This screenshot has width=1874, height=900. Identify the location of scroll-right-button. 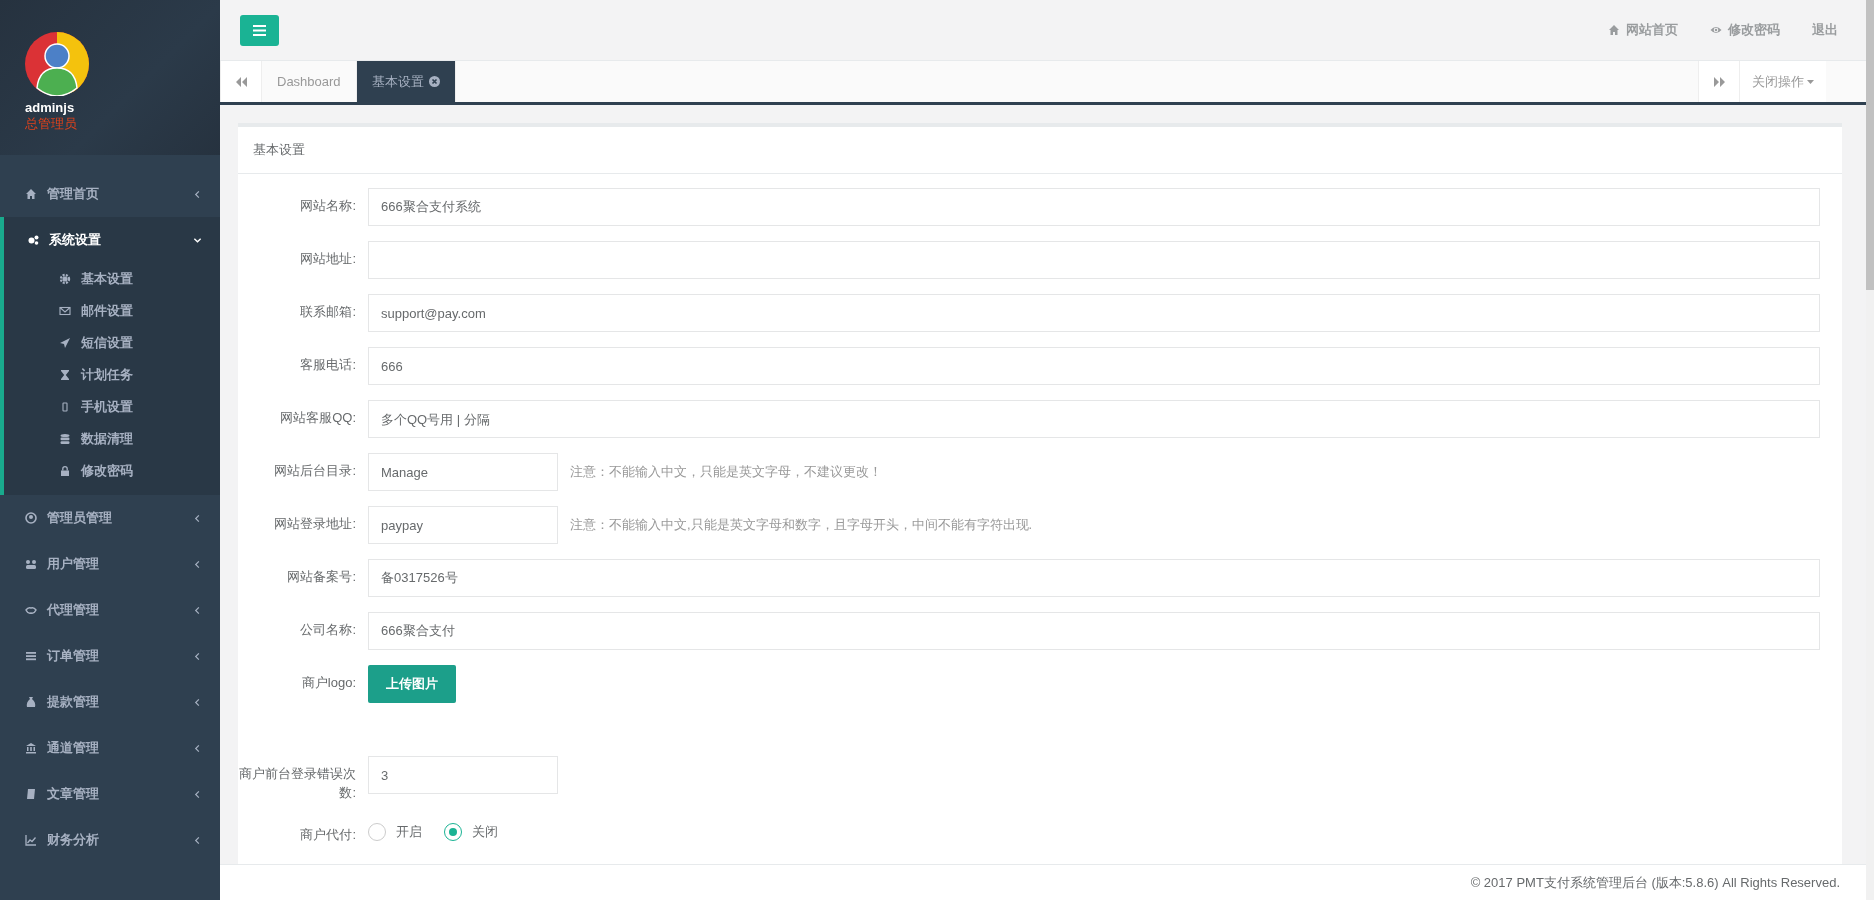
(1719, 81).